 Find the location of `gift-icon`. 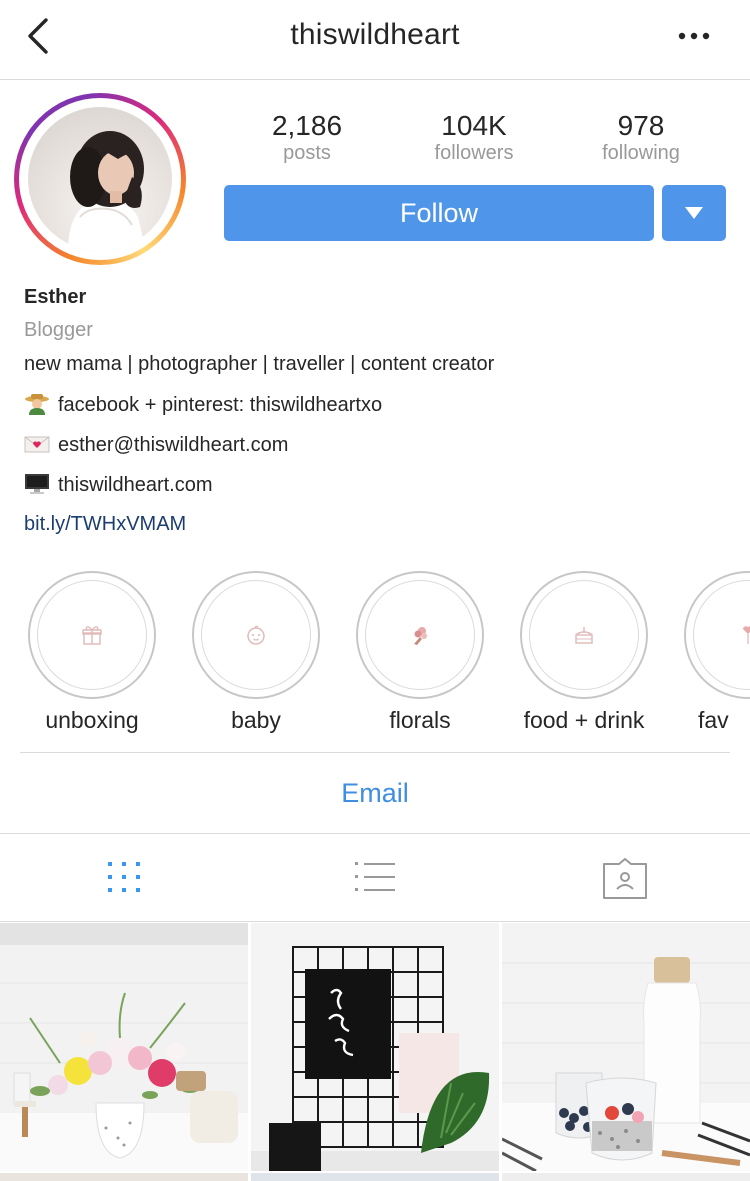

gift-icon is located at coordinates (92, 635).